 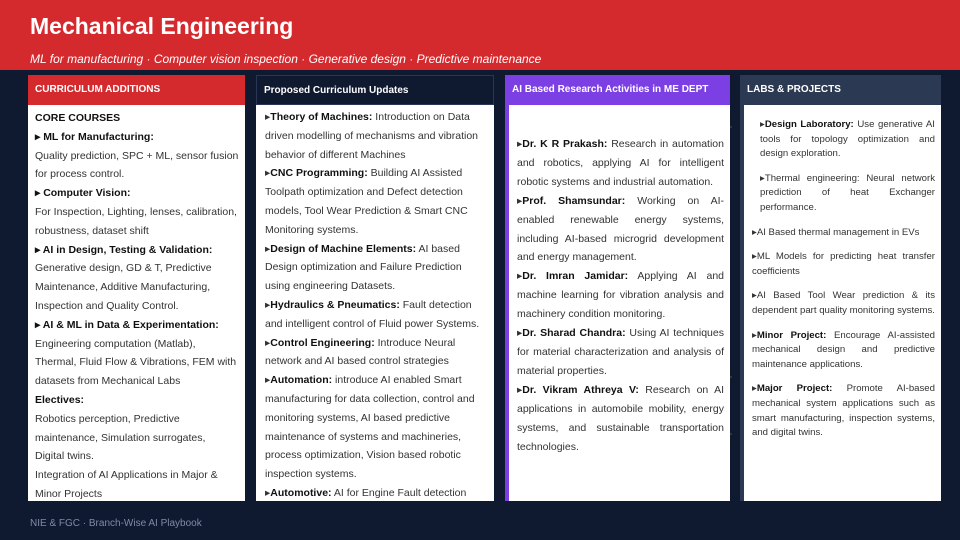 What do you see at coordinates (335, 304) in the screenshot?
I see `curriculum-update-item-title: Hydraulics & Pneumatics:` at bounding box center [335, 304].